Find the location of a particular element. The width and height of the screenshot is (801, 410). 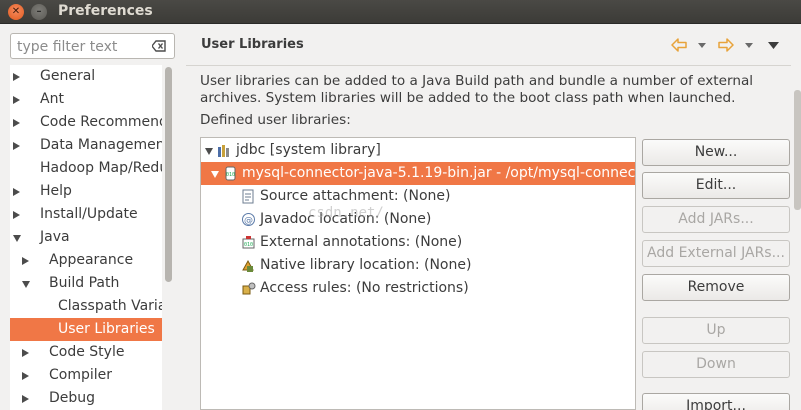

nav-item: Hadoop Map/Reduce is located at coordinates (86, 168).